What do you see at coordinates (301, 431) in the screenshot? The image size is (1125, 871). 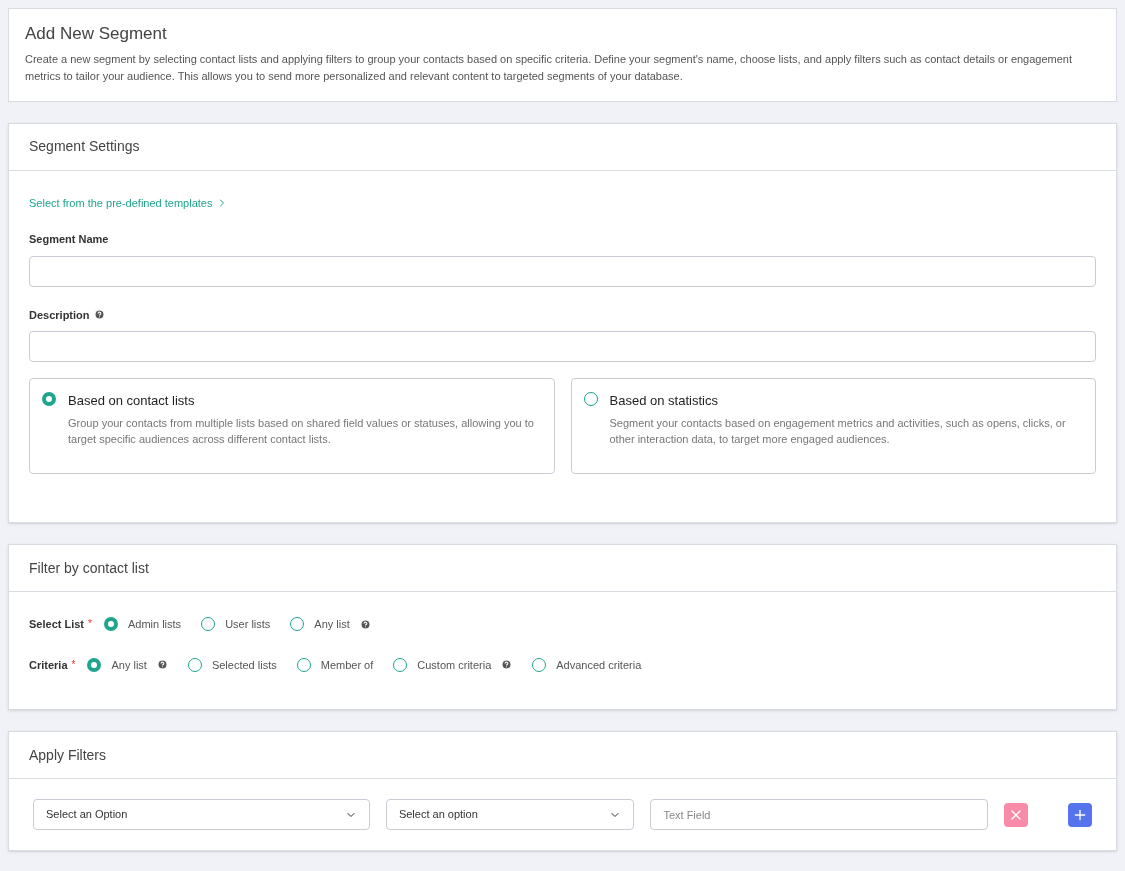 I see `option-description: Group your contacts from multiple lists based on shared field values or statuses, allowing you to target specific audiences across different contact lists.` at bounding box center [301, 431].